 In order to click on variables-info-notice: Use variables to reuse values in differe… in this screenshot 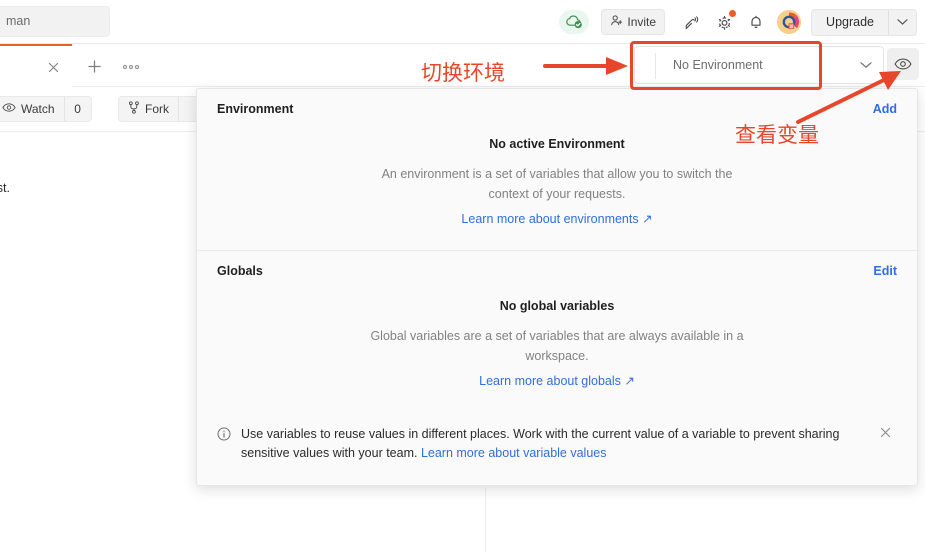, I will do `click(557, 444)`.